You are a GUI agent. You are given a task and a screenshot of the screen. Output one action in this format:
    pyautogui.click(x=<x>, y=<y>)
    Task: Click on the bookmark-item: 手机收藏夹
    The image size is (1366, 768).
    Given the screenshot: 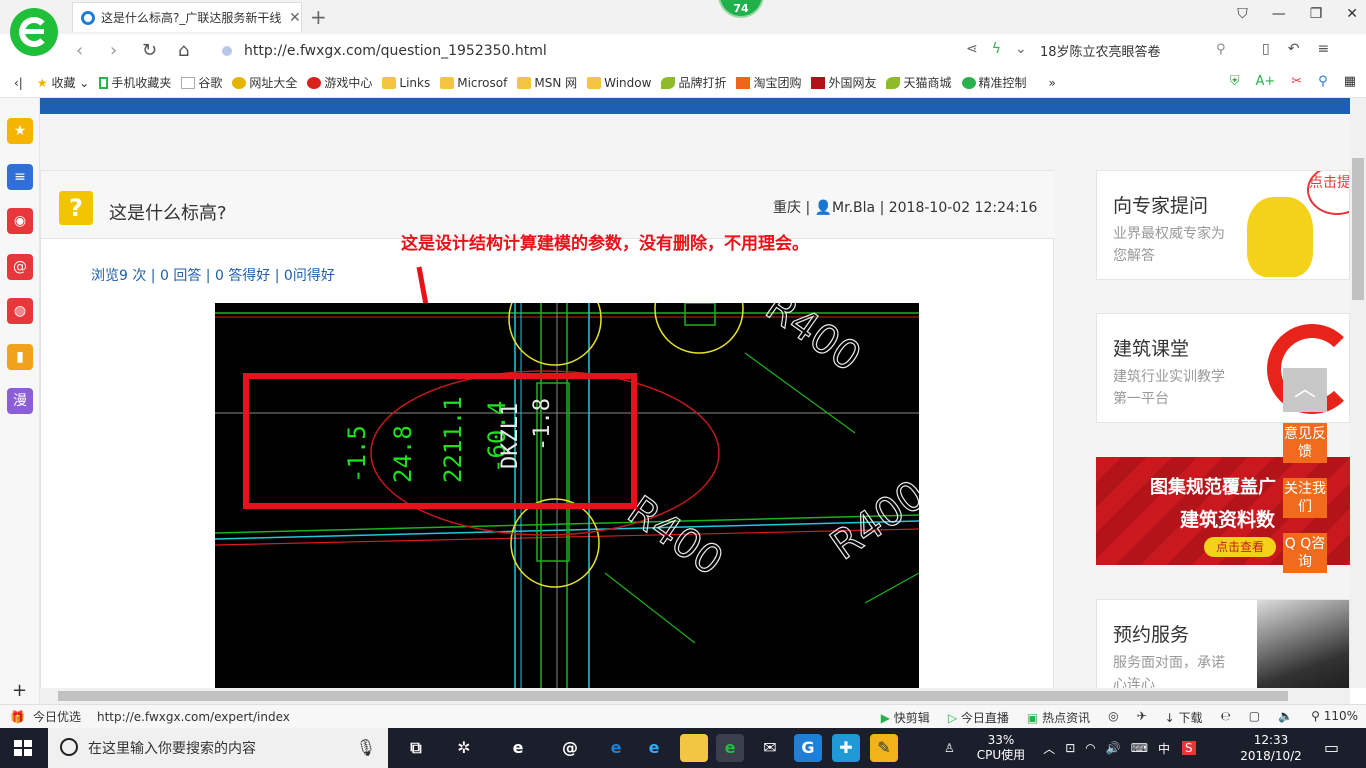 What is the action you would take?
    pyautogui.click(x=135, y=82)
    